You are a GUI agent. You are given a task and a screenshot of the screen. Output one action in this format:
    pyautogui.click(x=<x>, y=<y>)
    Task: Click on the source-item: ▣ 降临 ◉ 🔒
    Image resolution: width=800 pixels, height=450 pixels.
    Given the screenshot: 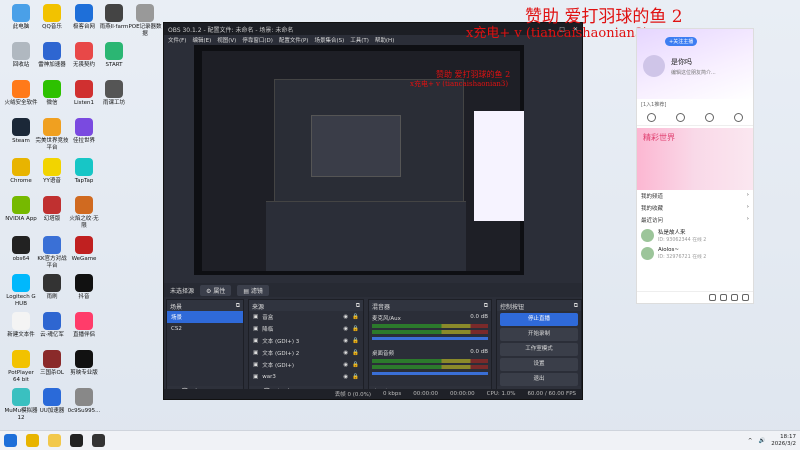 What is the action you would take?
    pyautogui.click(x=306, y=329)
    